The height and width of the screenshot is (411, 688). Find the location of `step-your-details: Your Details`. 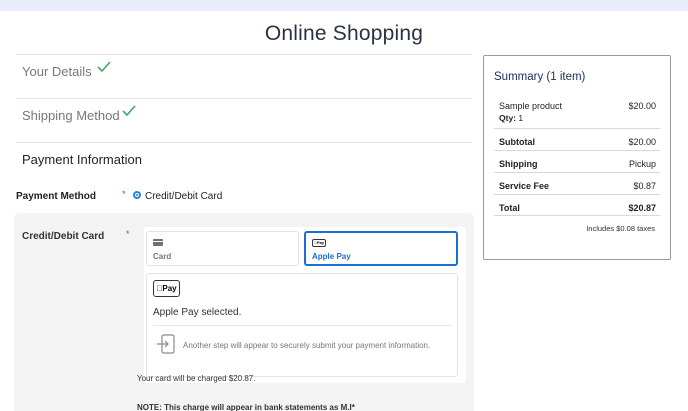

step-your-details: Your Details is located at coordinates (244, 76).